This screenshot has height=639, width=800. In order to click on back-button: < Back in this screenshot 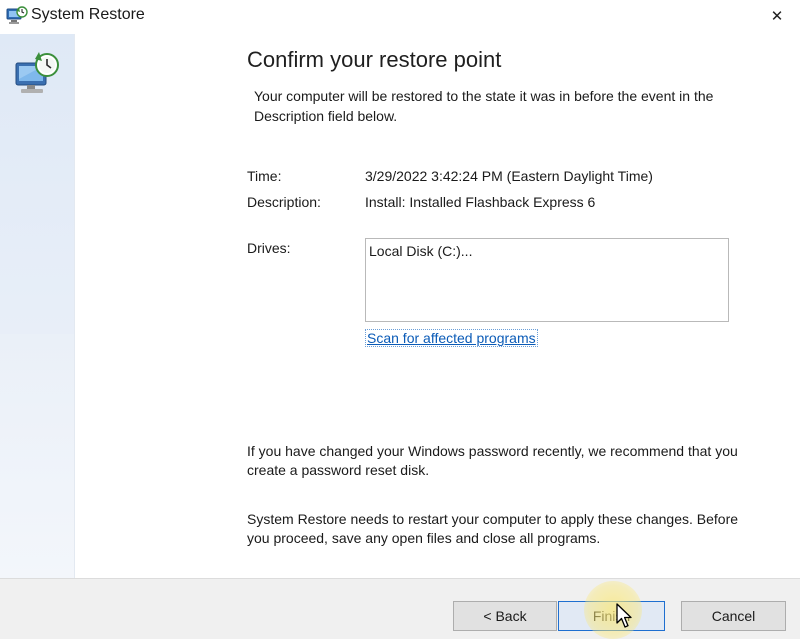, I will do `click(505, 616)`.